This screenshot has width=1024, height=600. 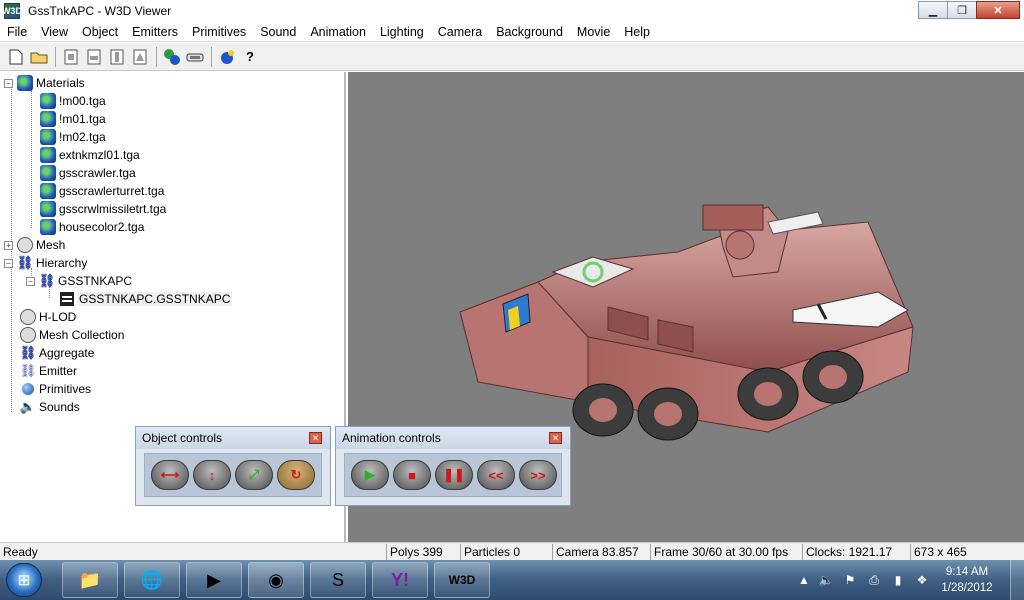 I want to click on tree-item-material: !m02.tga, so click(x=73, y=137).